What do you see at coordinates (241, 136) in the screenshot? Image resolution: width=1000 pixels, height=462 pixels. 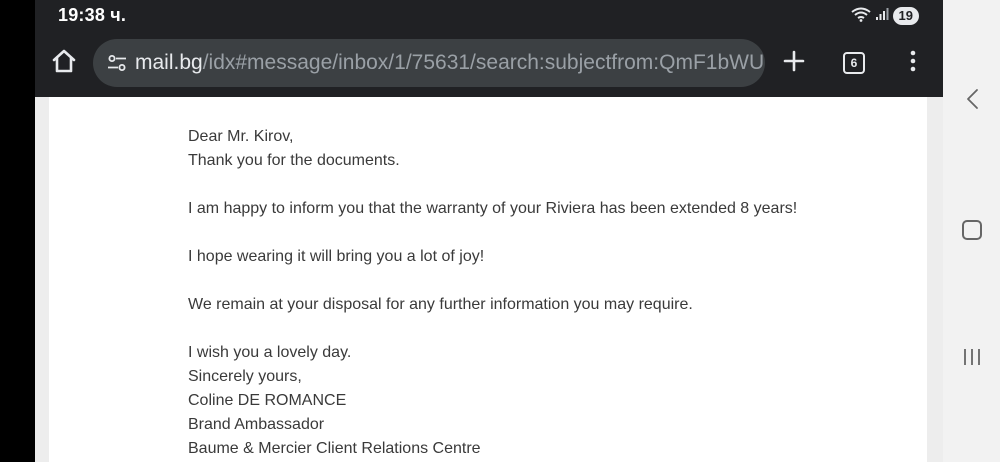 I see `email-salutation: Dear Mr. Kirov,` at bounding box center [241, 136].